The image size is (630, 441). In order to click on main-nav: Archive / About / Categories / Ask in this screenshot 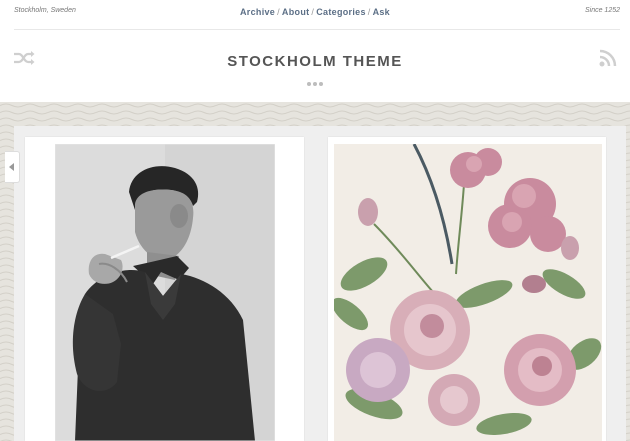, I will do `click(315, 12)`.